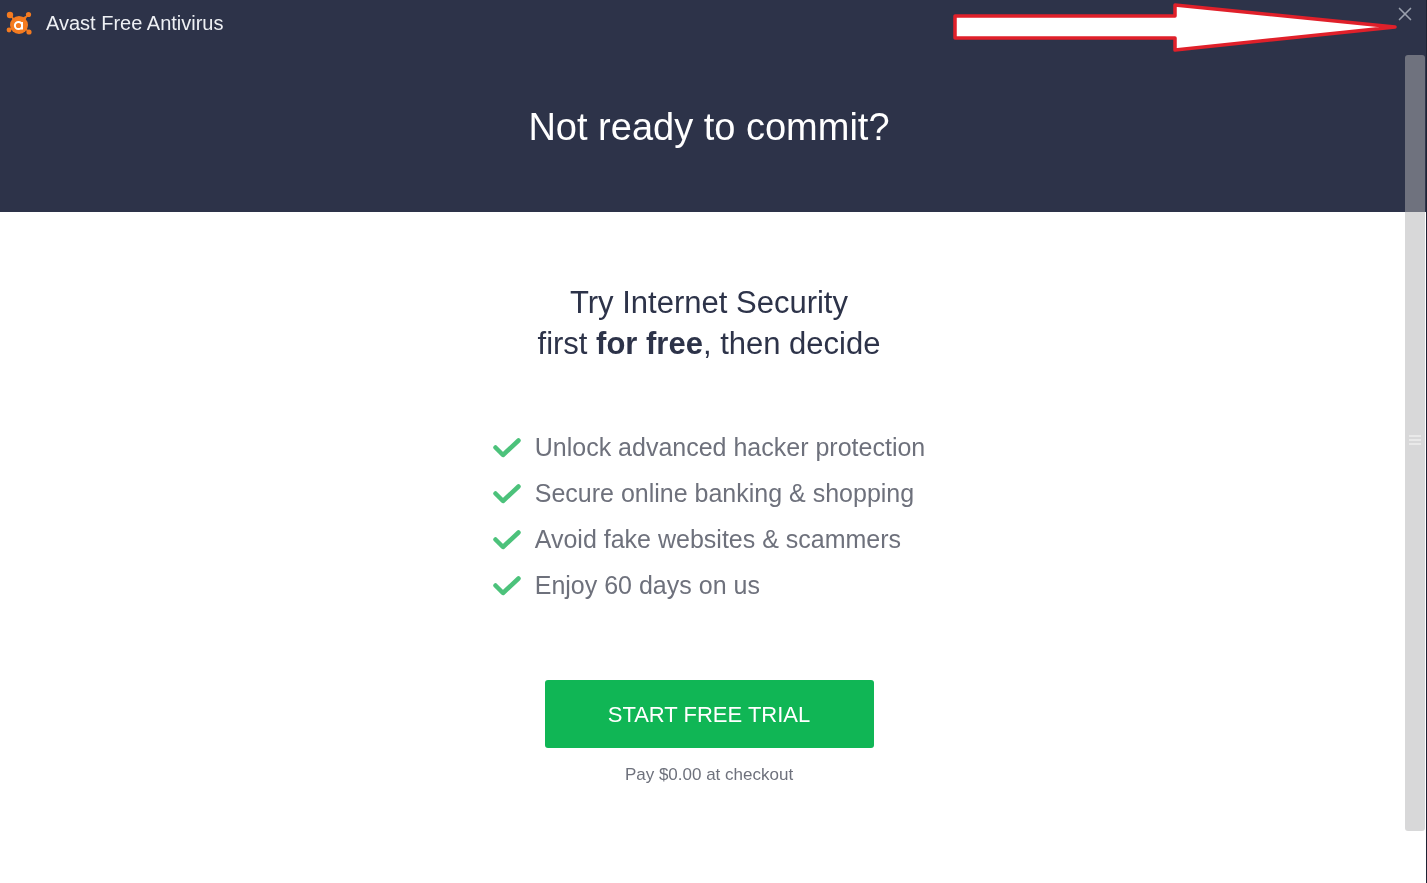 The height and width of the screenshot is (883, 1427). What do you see at coordinates (709, 303) in the screenshot?
I see `offer-title: Try Internet Security` at bounding box center [709, 303].